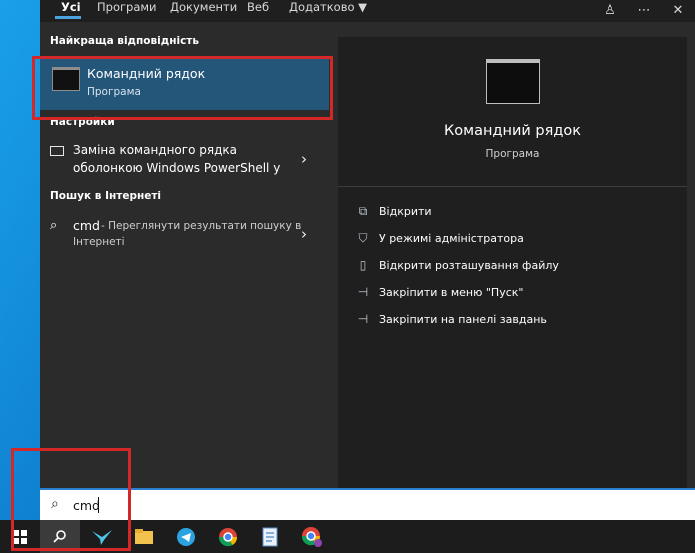  Describe the element at coordinates (127, 10) in the screenshot. I see `tab-programs: Програми` at that location.